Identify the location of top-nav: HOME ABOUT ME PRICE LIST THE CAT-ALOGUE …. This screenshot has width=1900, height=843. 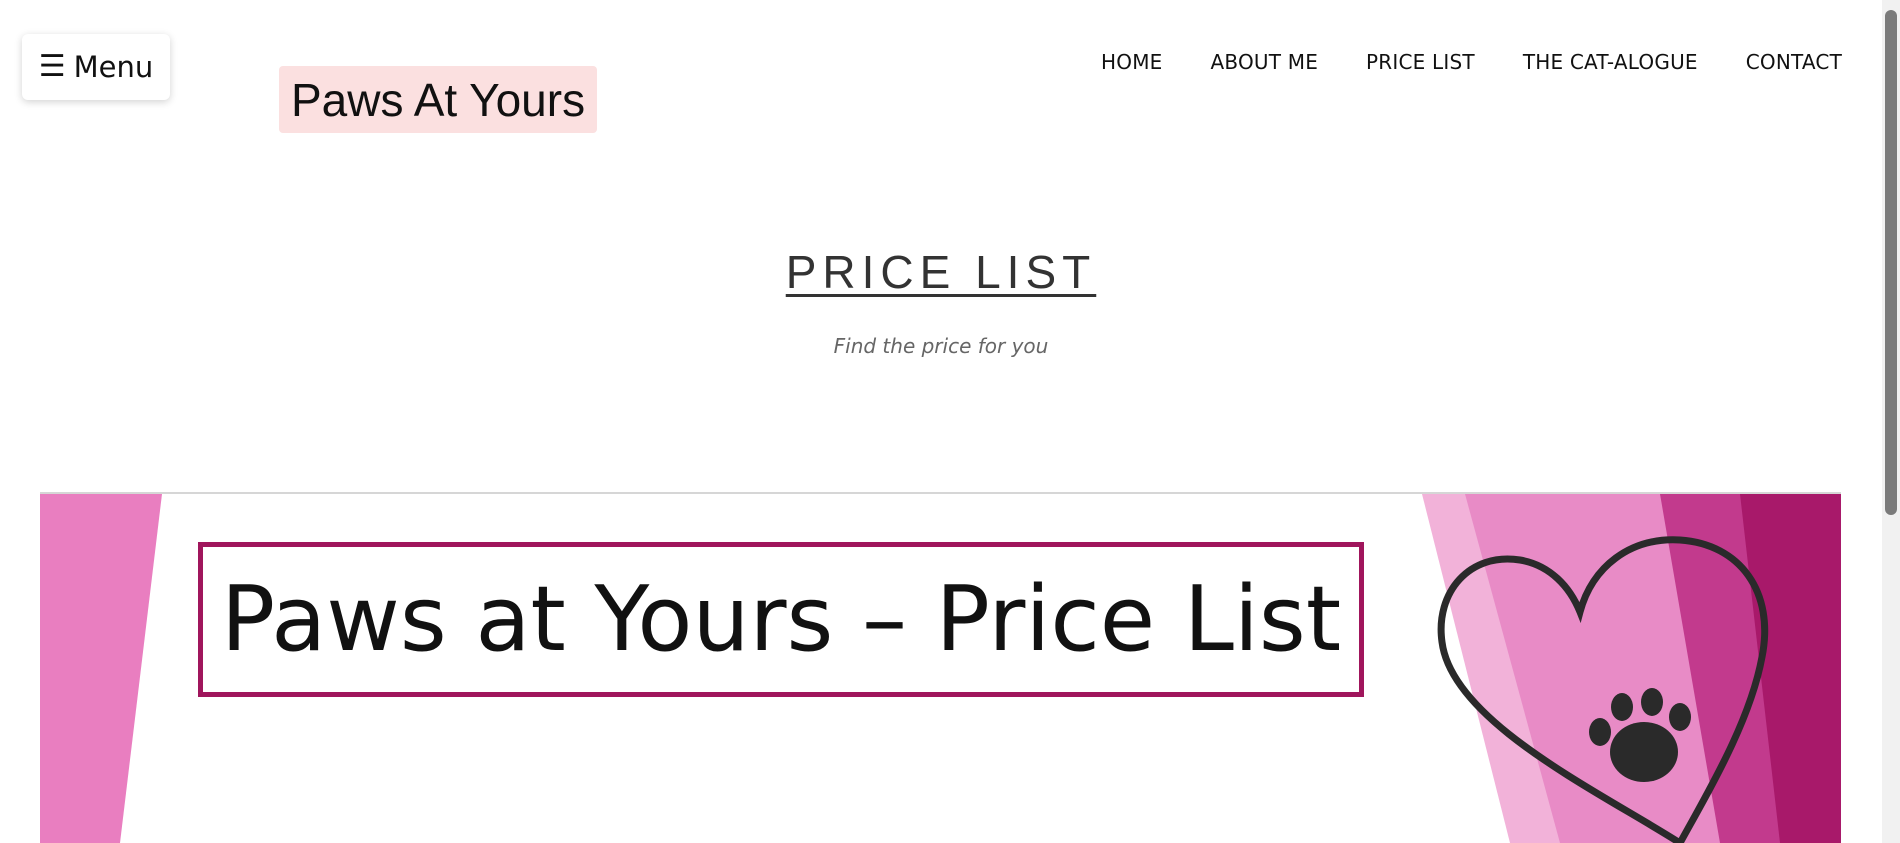
(1471, 62).